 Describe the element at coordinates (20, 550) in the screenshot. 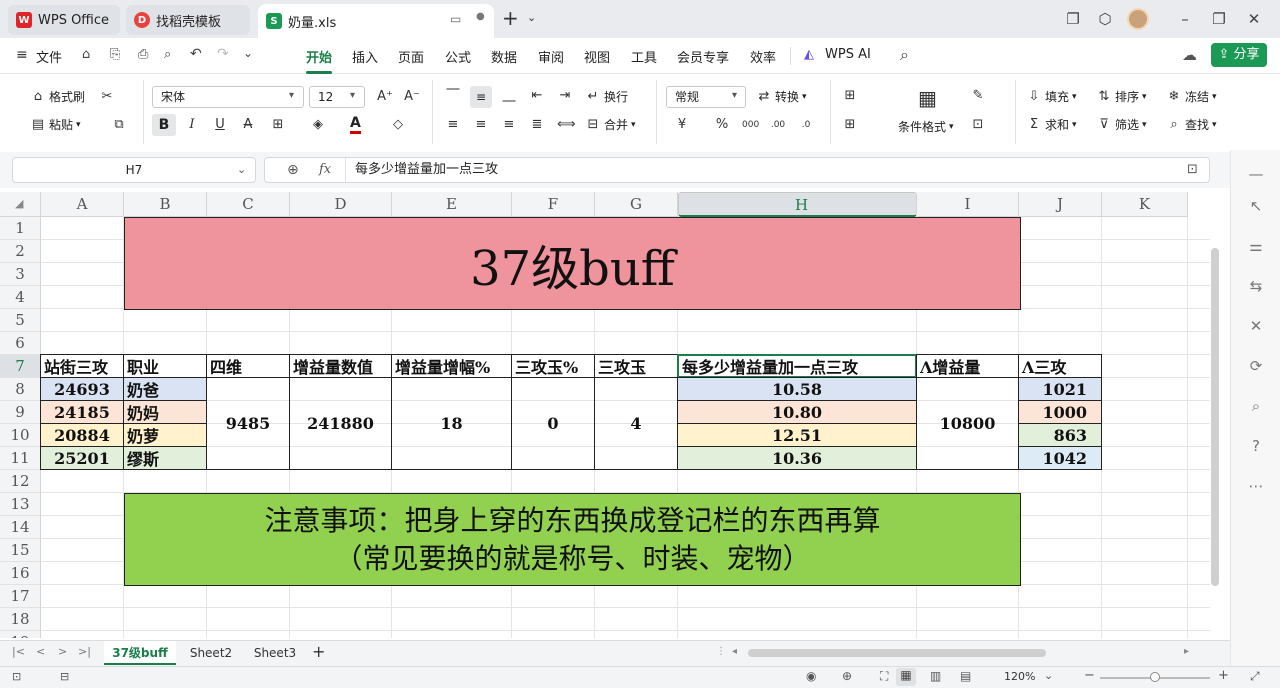

I see `row-header-15: 15` at that location.